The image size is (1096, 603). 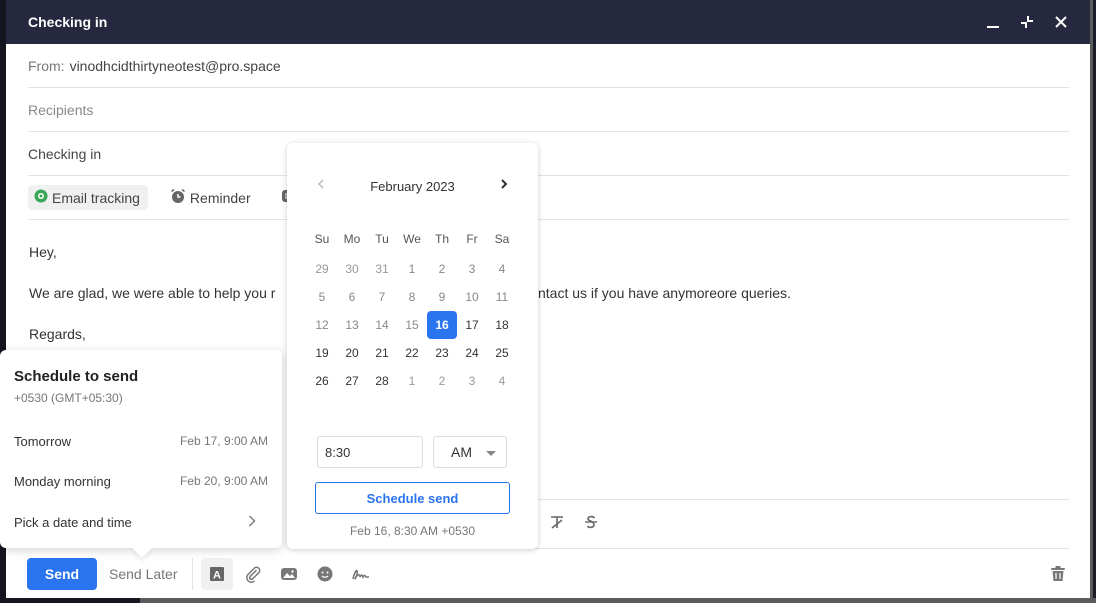 What do you see at coordinates (62, 574) in the screenshot?
I see `send-button: Send` at bounding box center [62, 574].